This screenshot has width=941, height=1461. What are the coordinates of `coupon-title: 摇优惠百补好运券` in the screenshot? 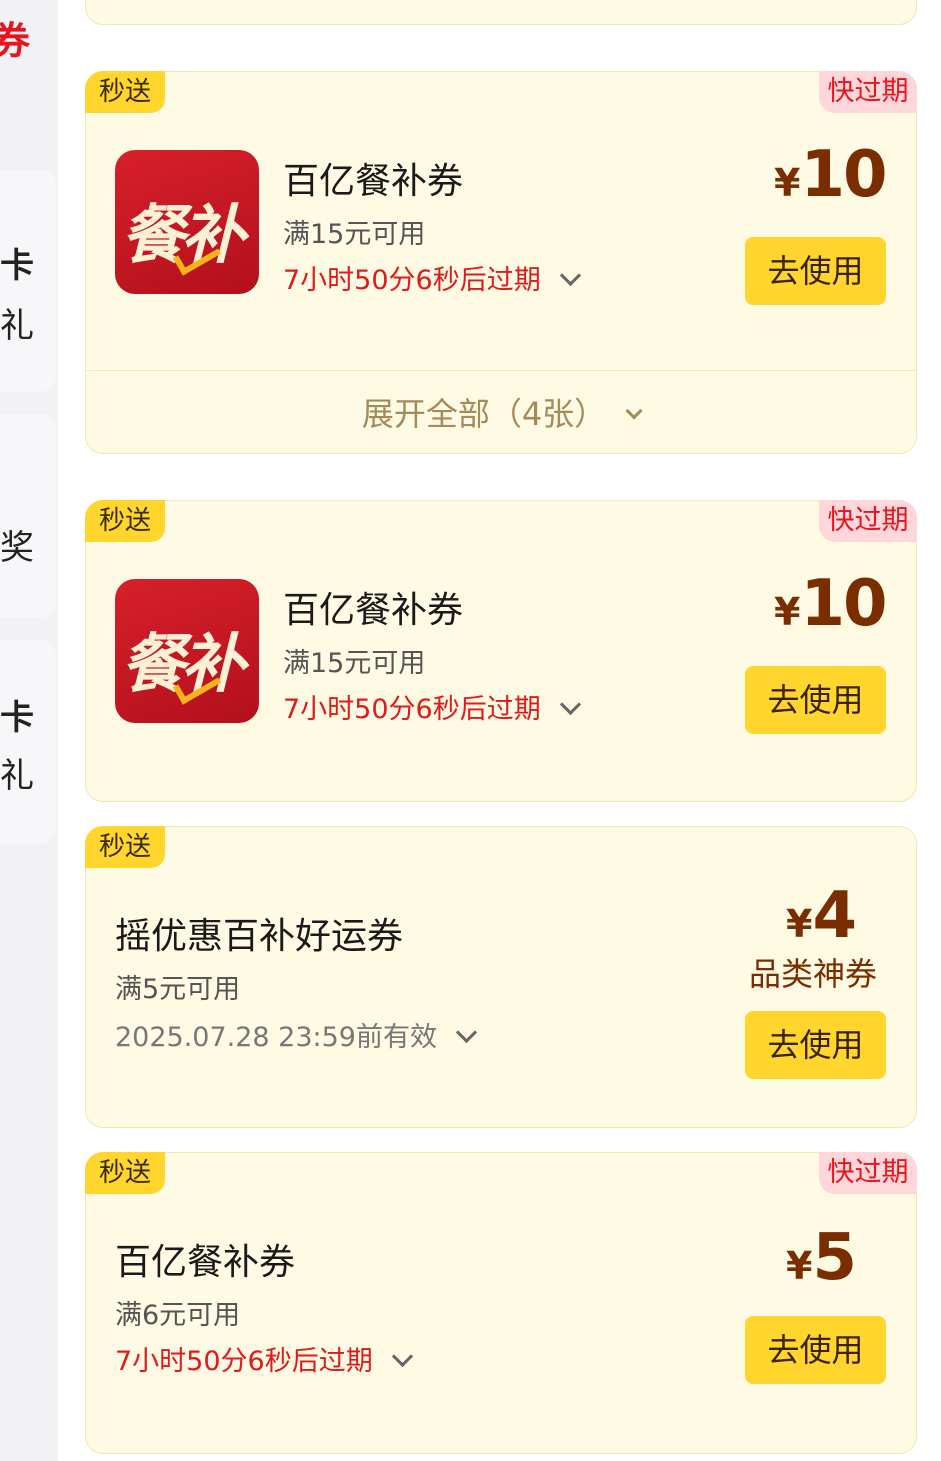 It's located at (259, 936).